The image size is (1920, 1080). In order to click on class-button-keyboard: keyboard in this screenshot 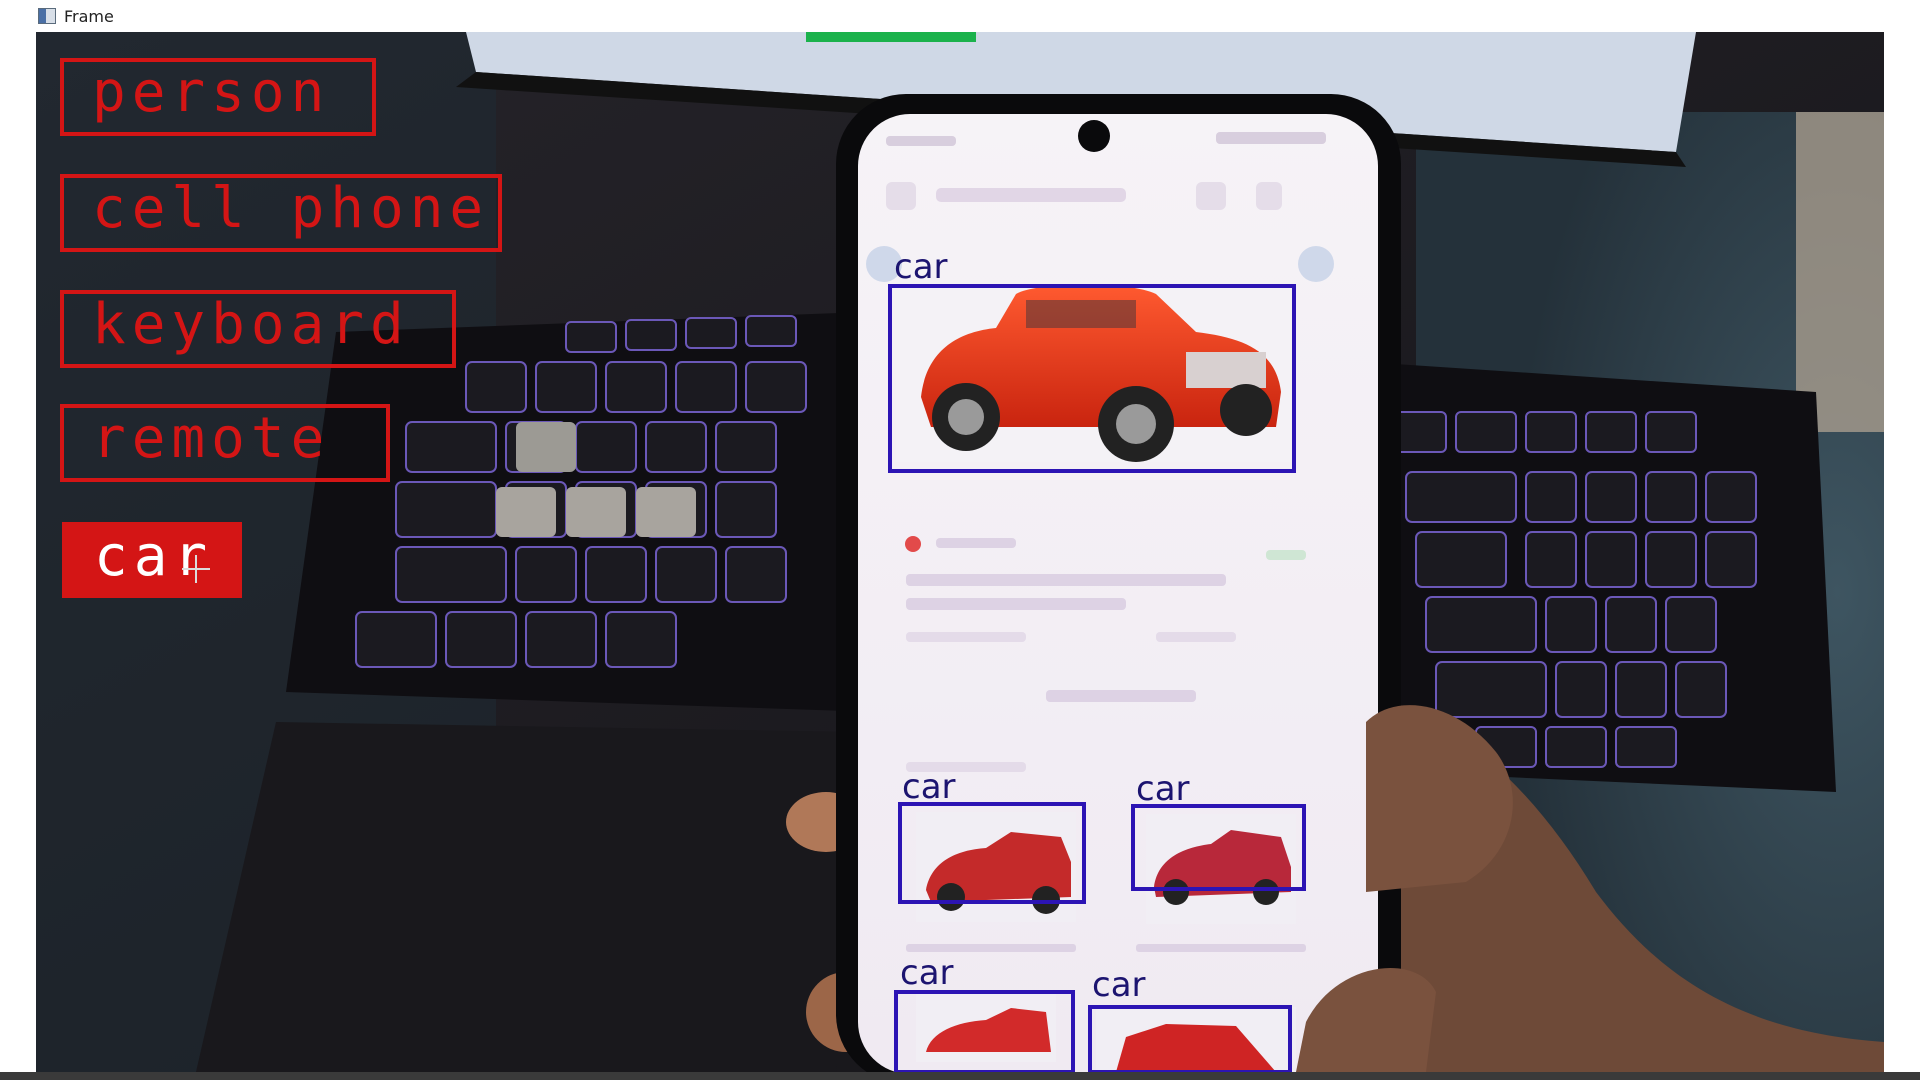, I will do `click(258, 329)`.